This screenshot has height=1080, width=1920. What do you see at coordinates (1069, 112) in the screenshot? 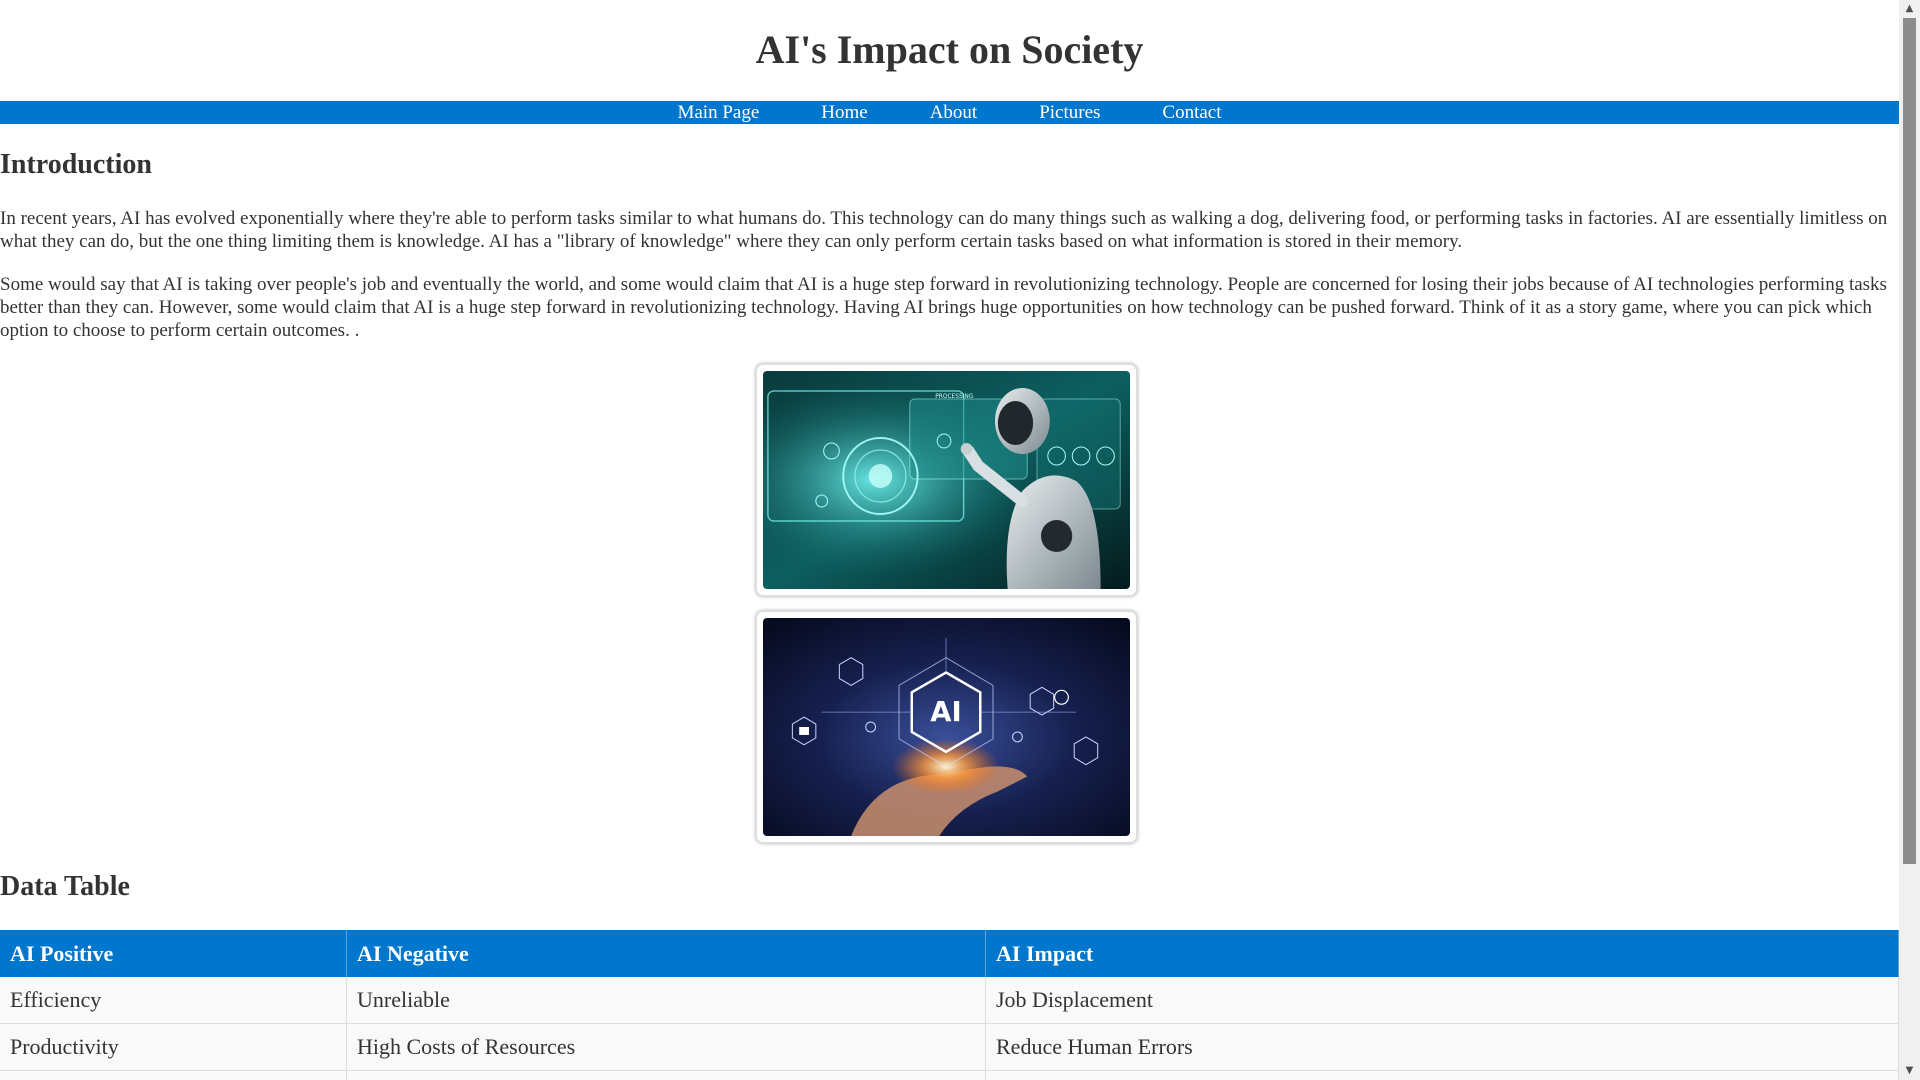
I see `nav-item-pictures: Pictures` at bounding box center [1069, 112].